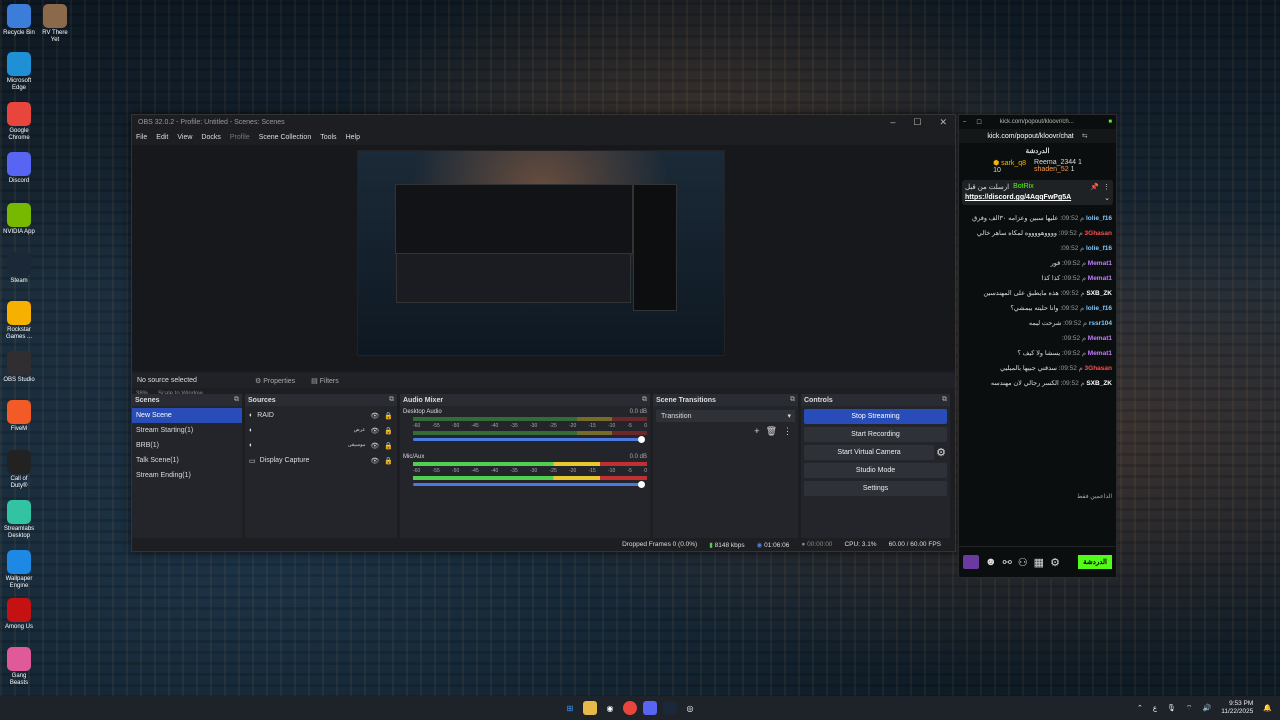 The height and width of the screenshot is (720, 1280). Describe the element at coordinates (187, 430) in the screenshot. I see `scene-item: Stream Starting(1)` at that location.